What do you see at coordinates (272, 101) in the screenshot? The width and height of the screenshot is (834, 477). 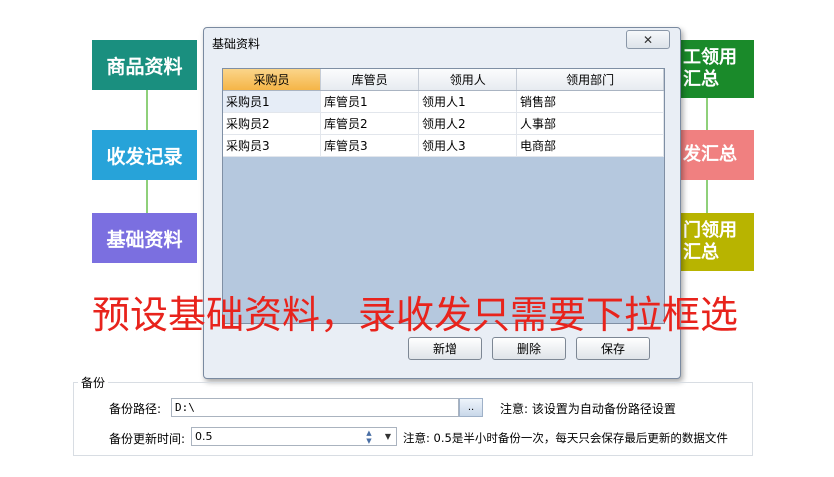 I see `table-cell: 采购员1` at bounding box center [272, 101].